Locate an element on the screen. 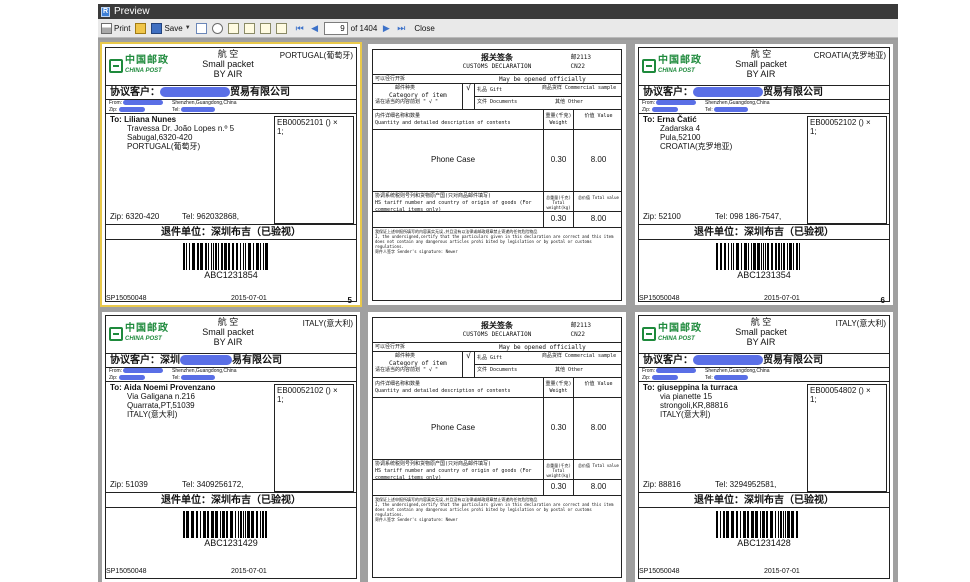 The width and height of the screenshot is (970, 582). total-weight: 0.30 is located at coordinates (558, 219).